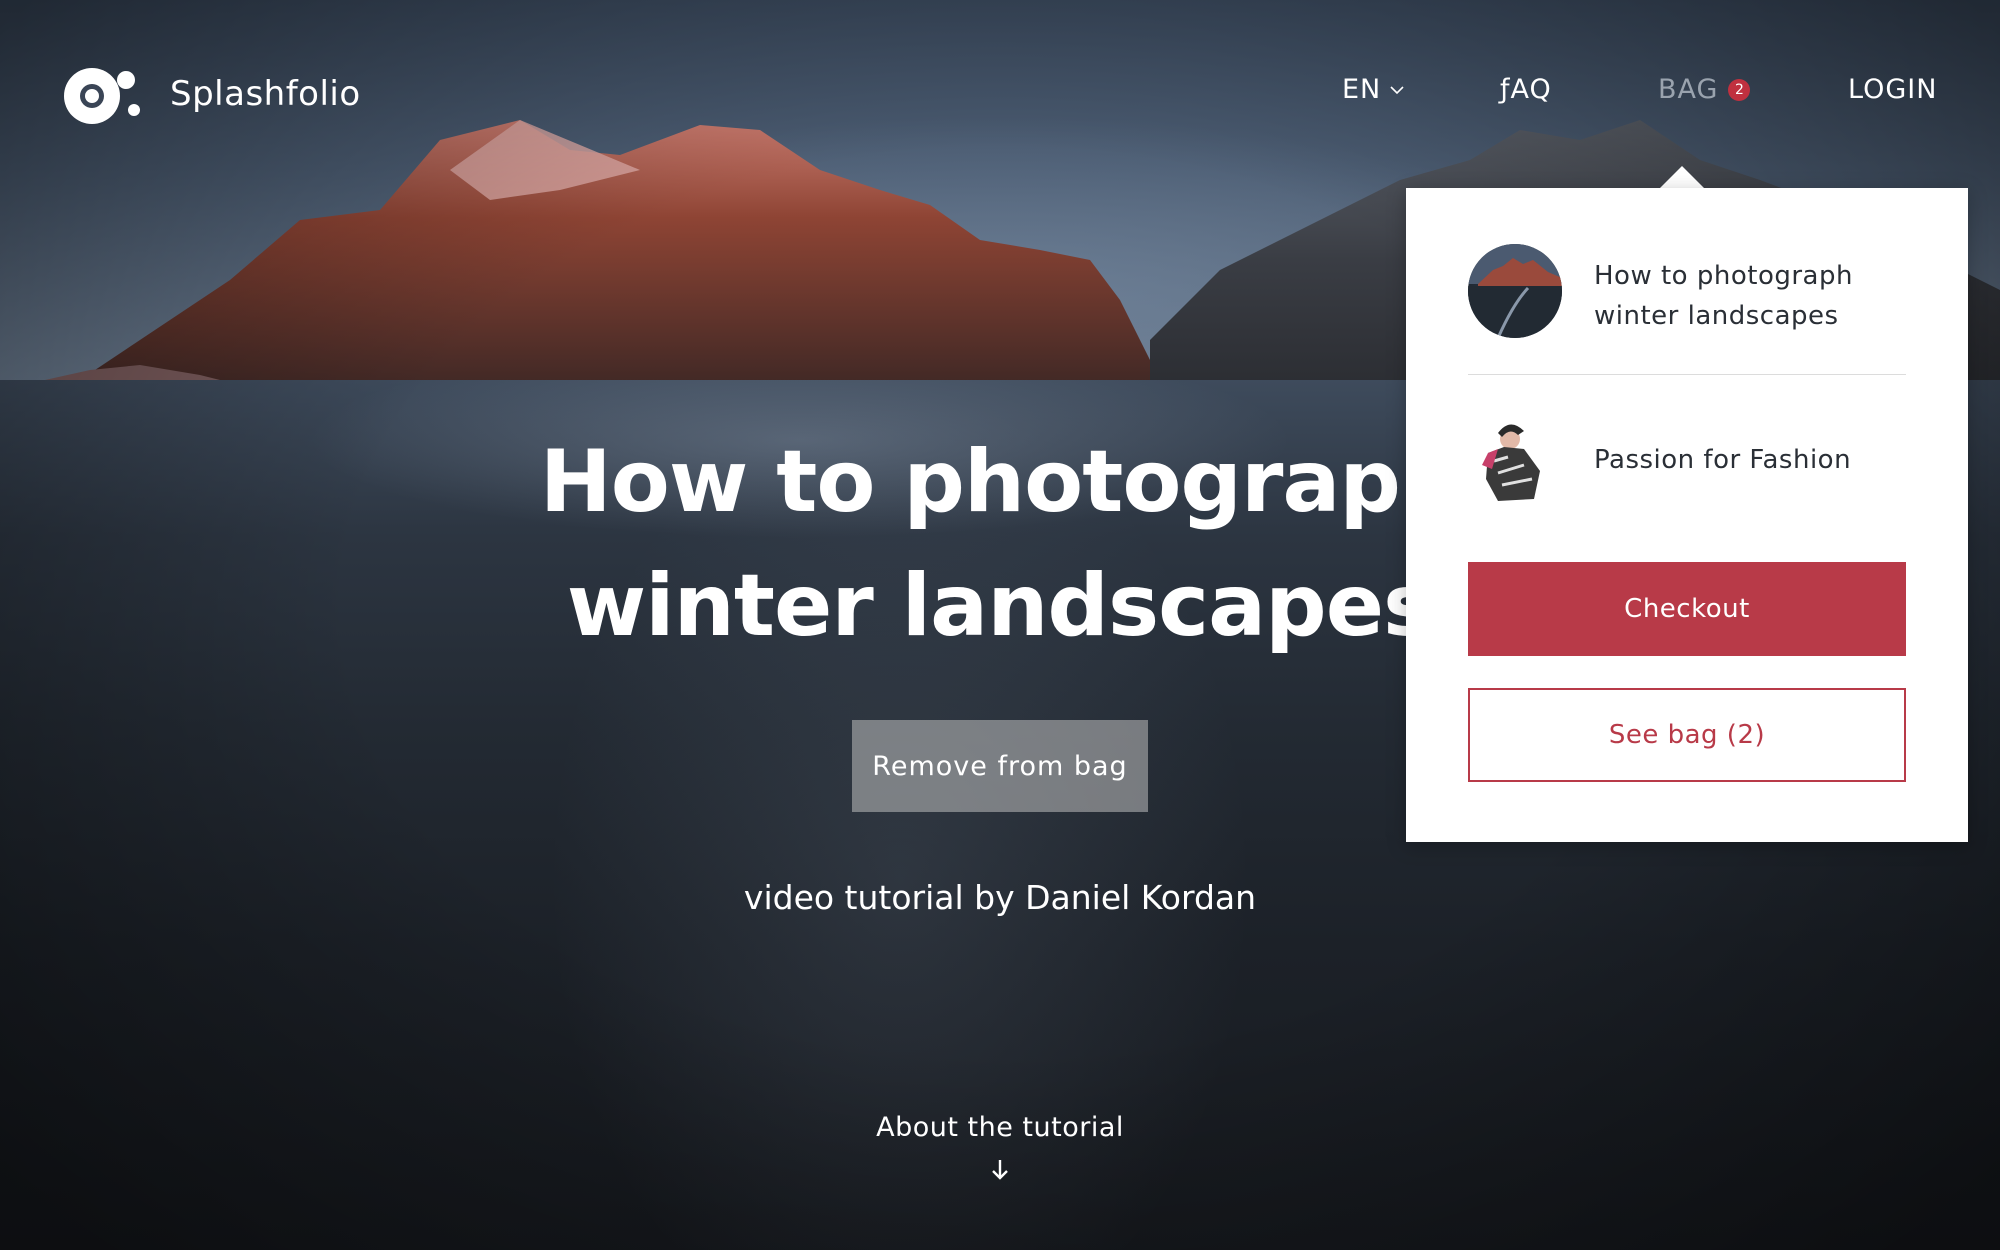 This screenshot has height=1250, width=2000. Describe the element at coordinates (1739, 89) in the screenshot. I see `bag-count-badge: 2` at that location.